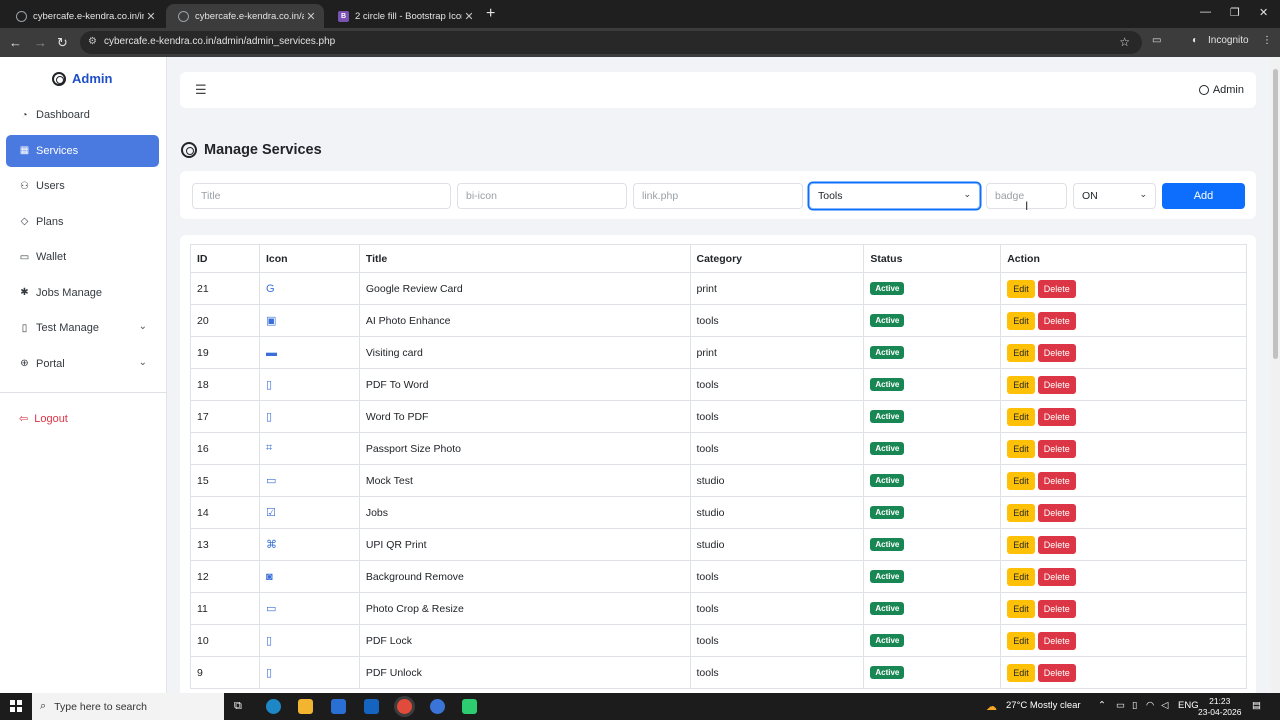 The width and height of the screenshot is (1280, 720). Describe the element at coordinates (82, 186) in the screenshot. I see `sidebar-item-users: ⚇ Users` at that location.